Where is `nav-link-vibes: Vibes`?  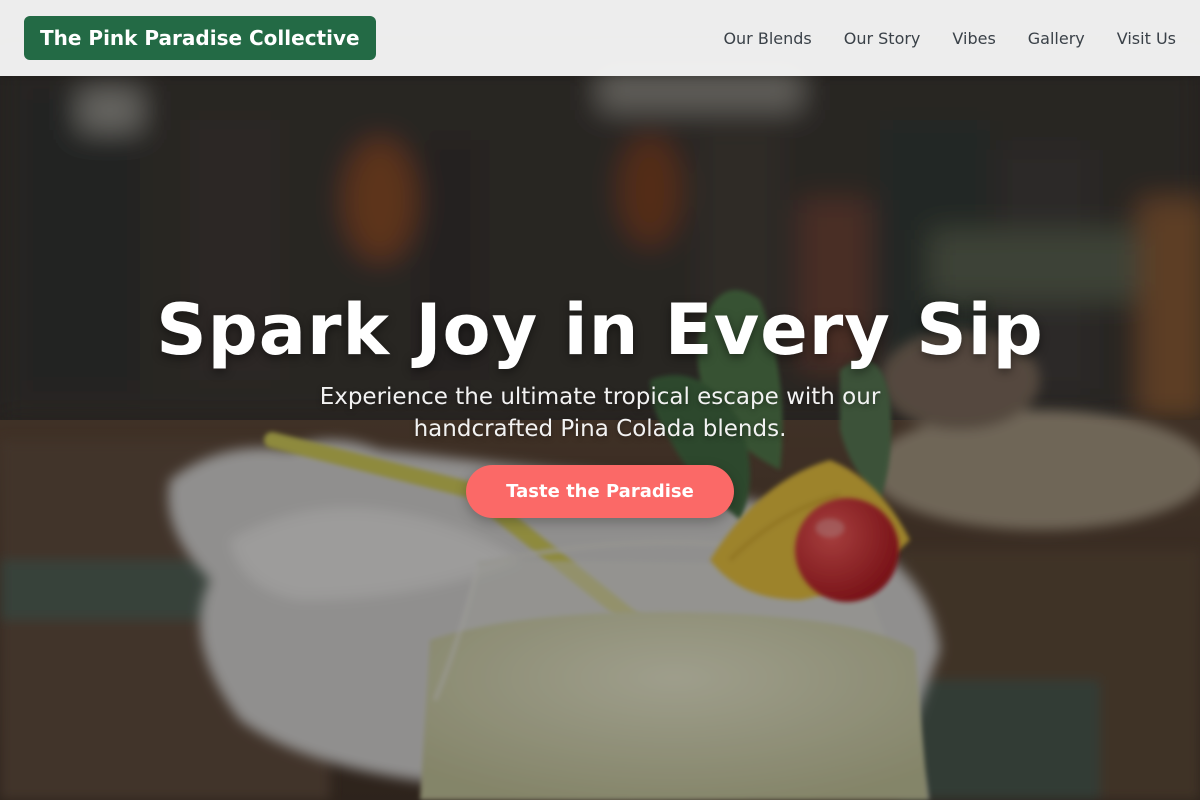
nav-link-vibes: Vibes is located at coordinates (973, 38).